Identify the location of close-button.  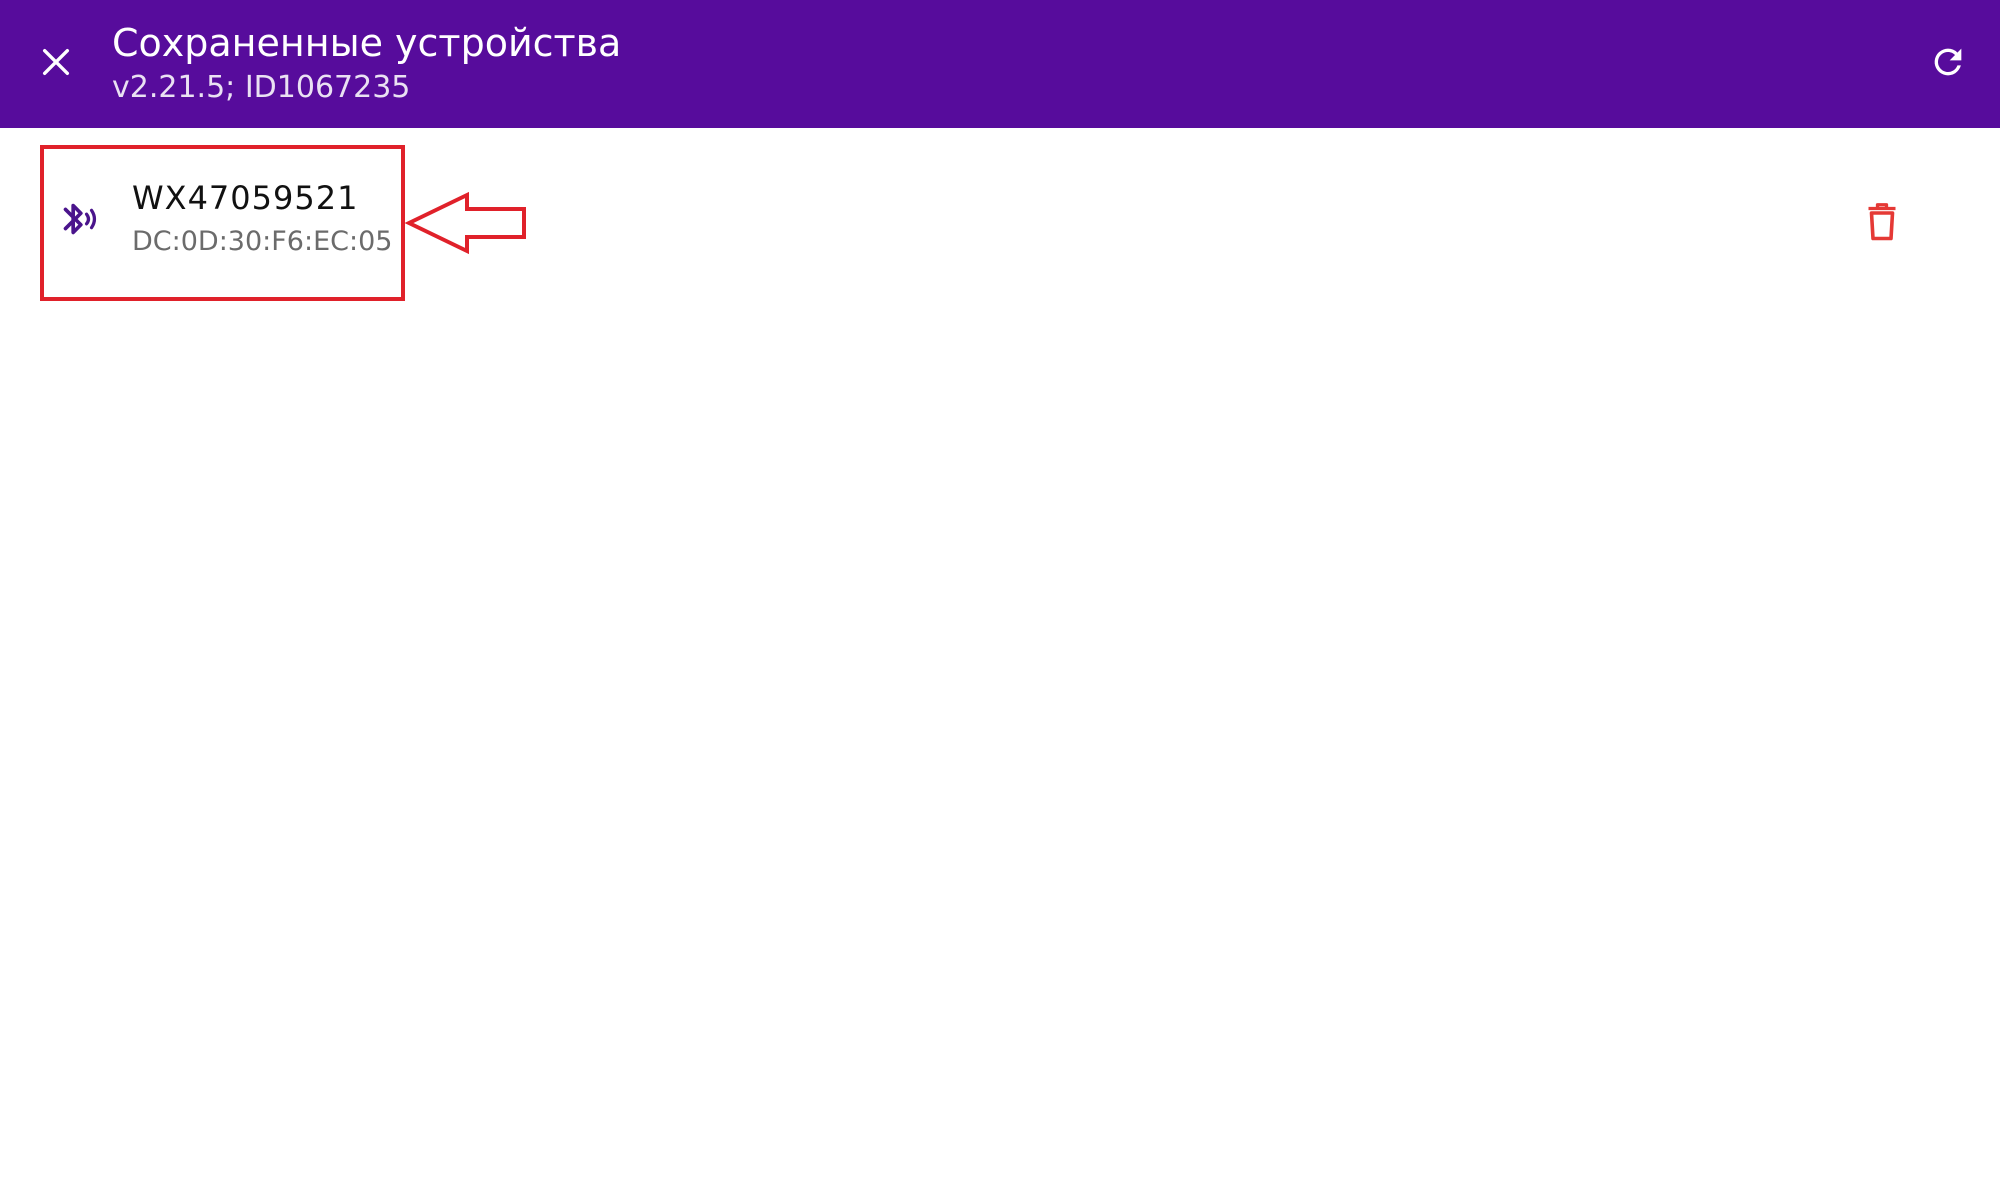
(56, 62).